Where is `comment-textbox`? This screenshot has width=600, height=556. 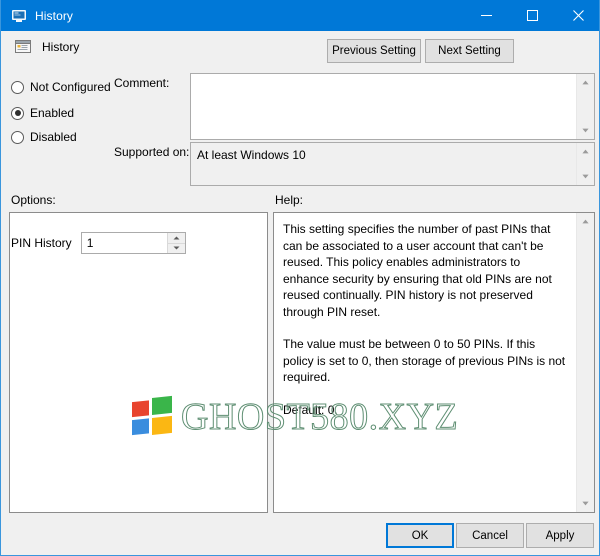
comment-textbox is located at coordinates (392, 106).